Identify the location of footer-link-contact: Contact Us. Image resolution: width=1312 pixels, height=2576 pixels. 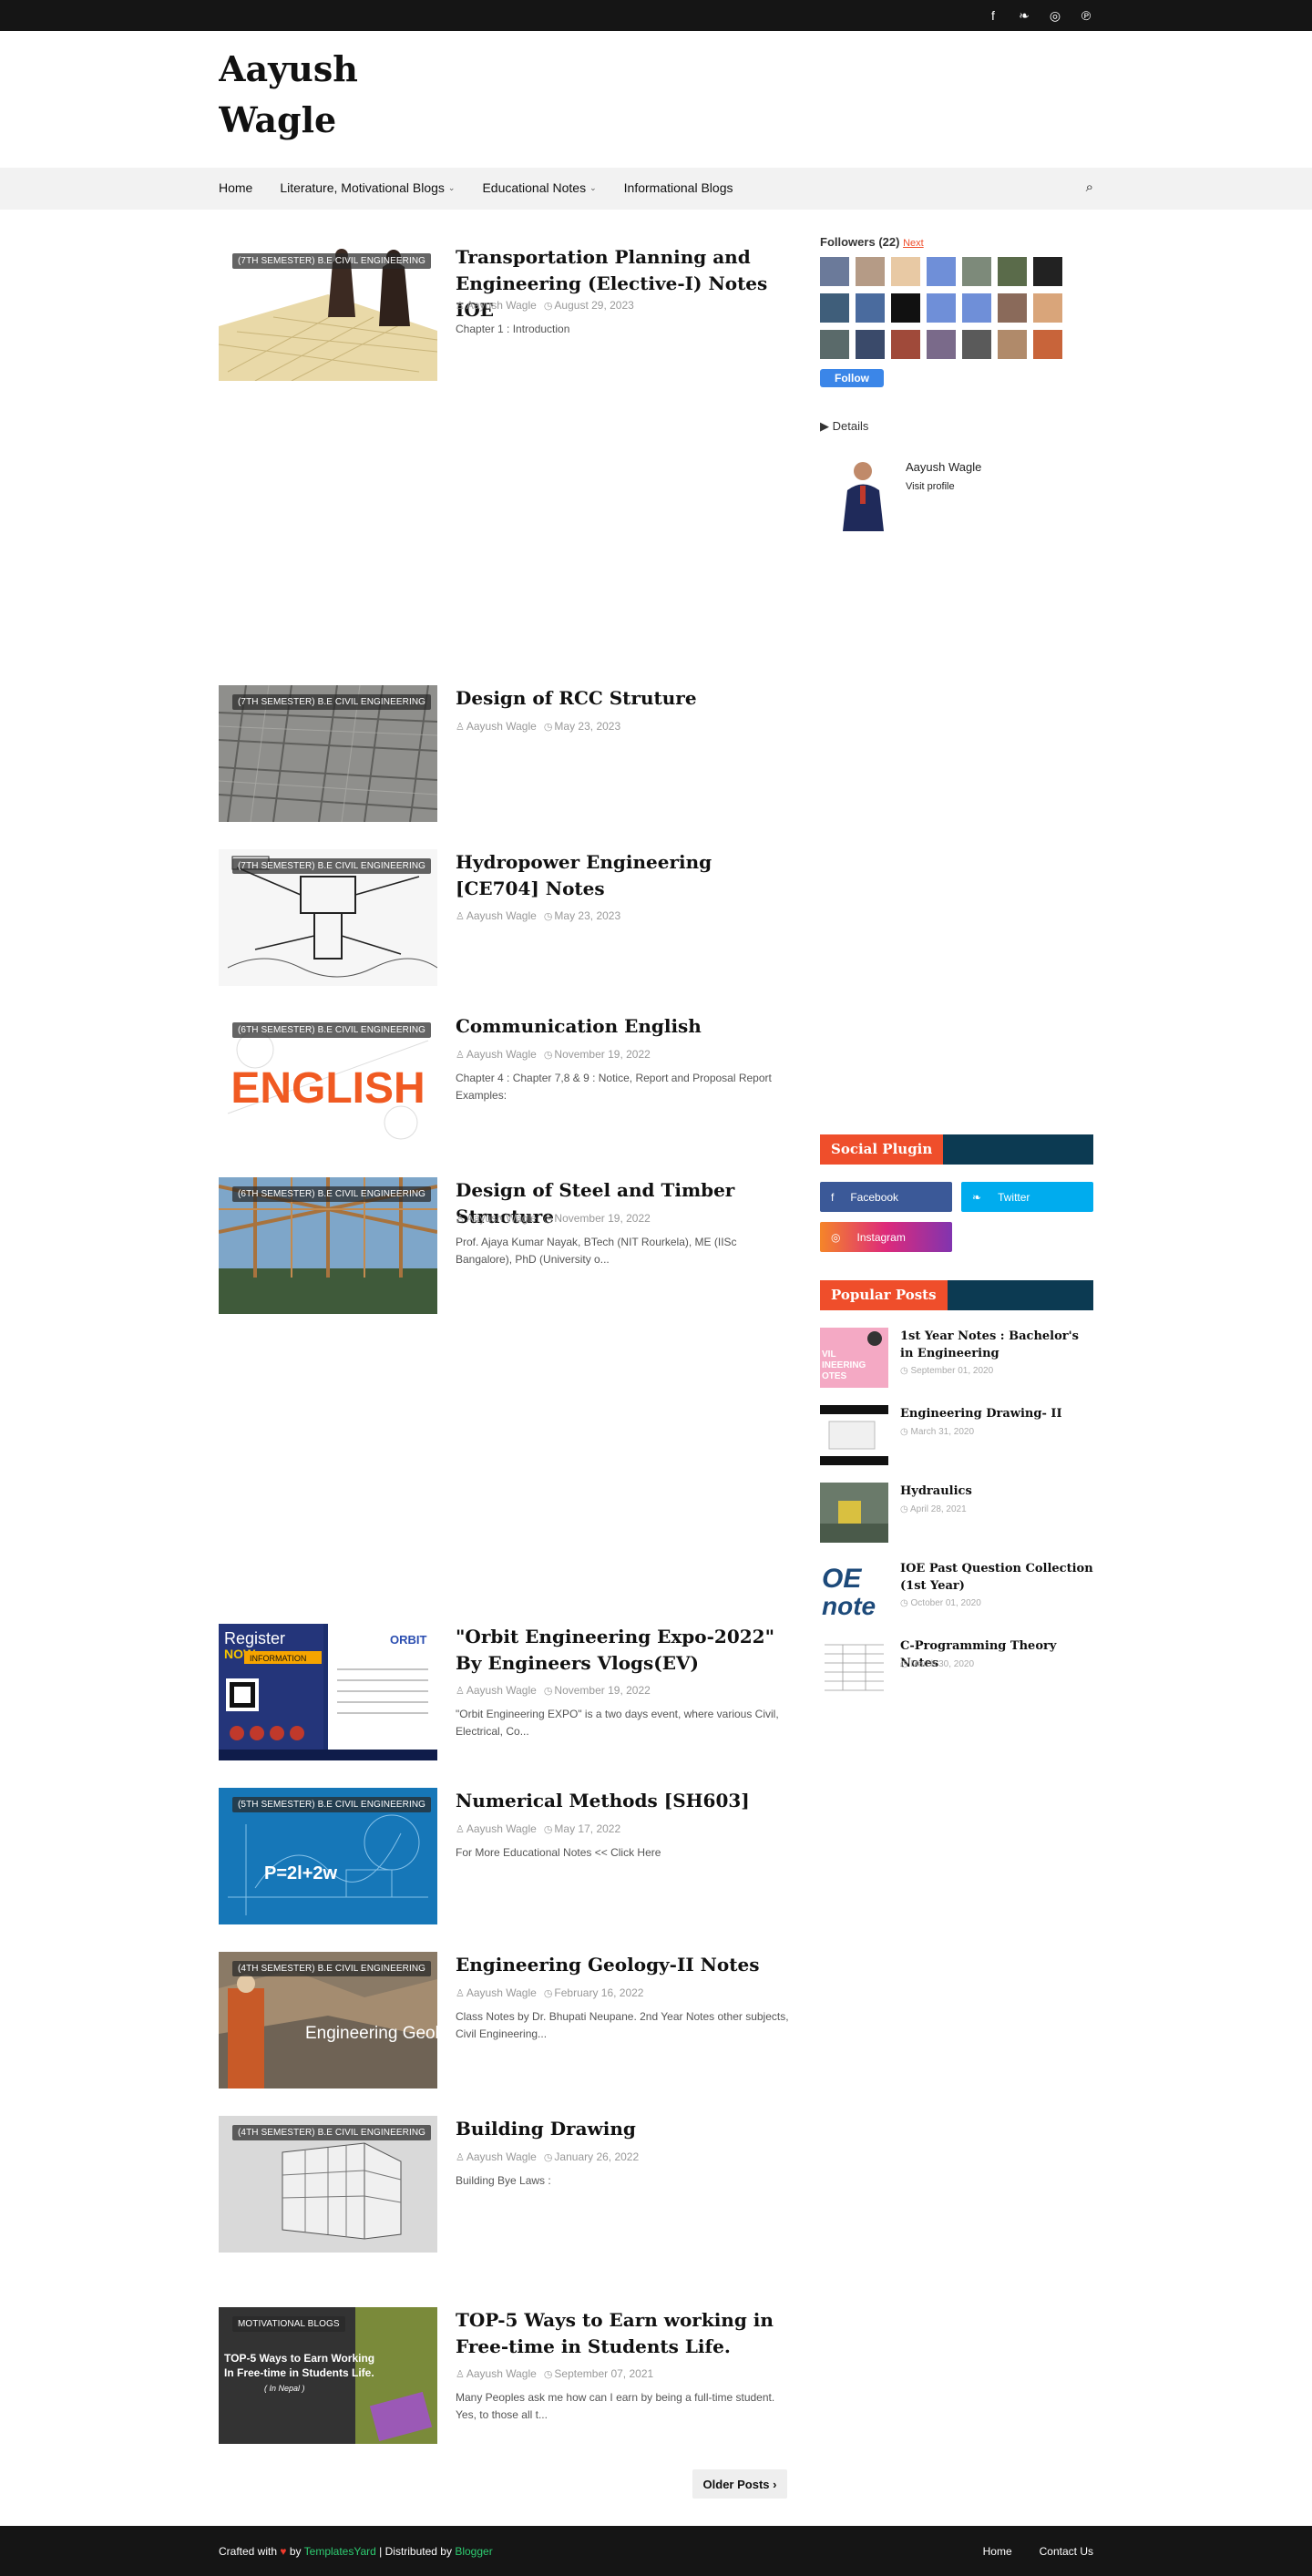
(1067, 2551).